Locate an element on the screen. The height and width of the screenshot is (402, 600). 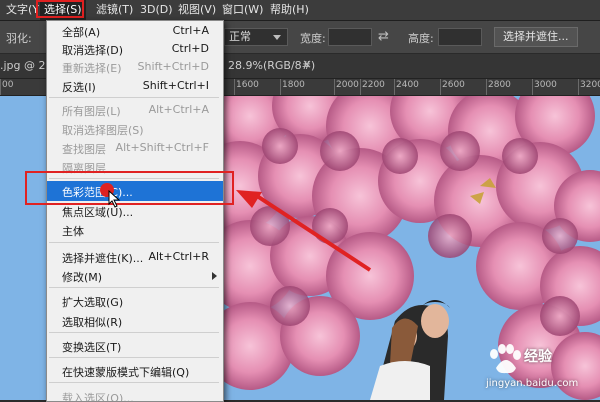
ruler-label: 1600 is located at coordinates (247, 85).